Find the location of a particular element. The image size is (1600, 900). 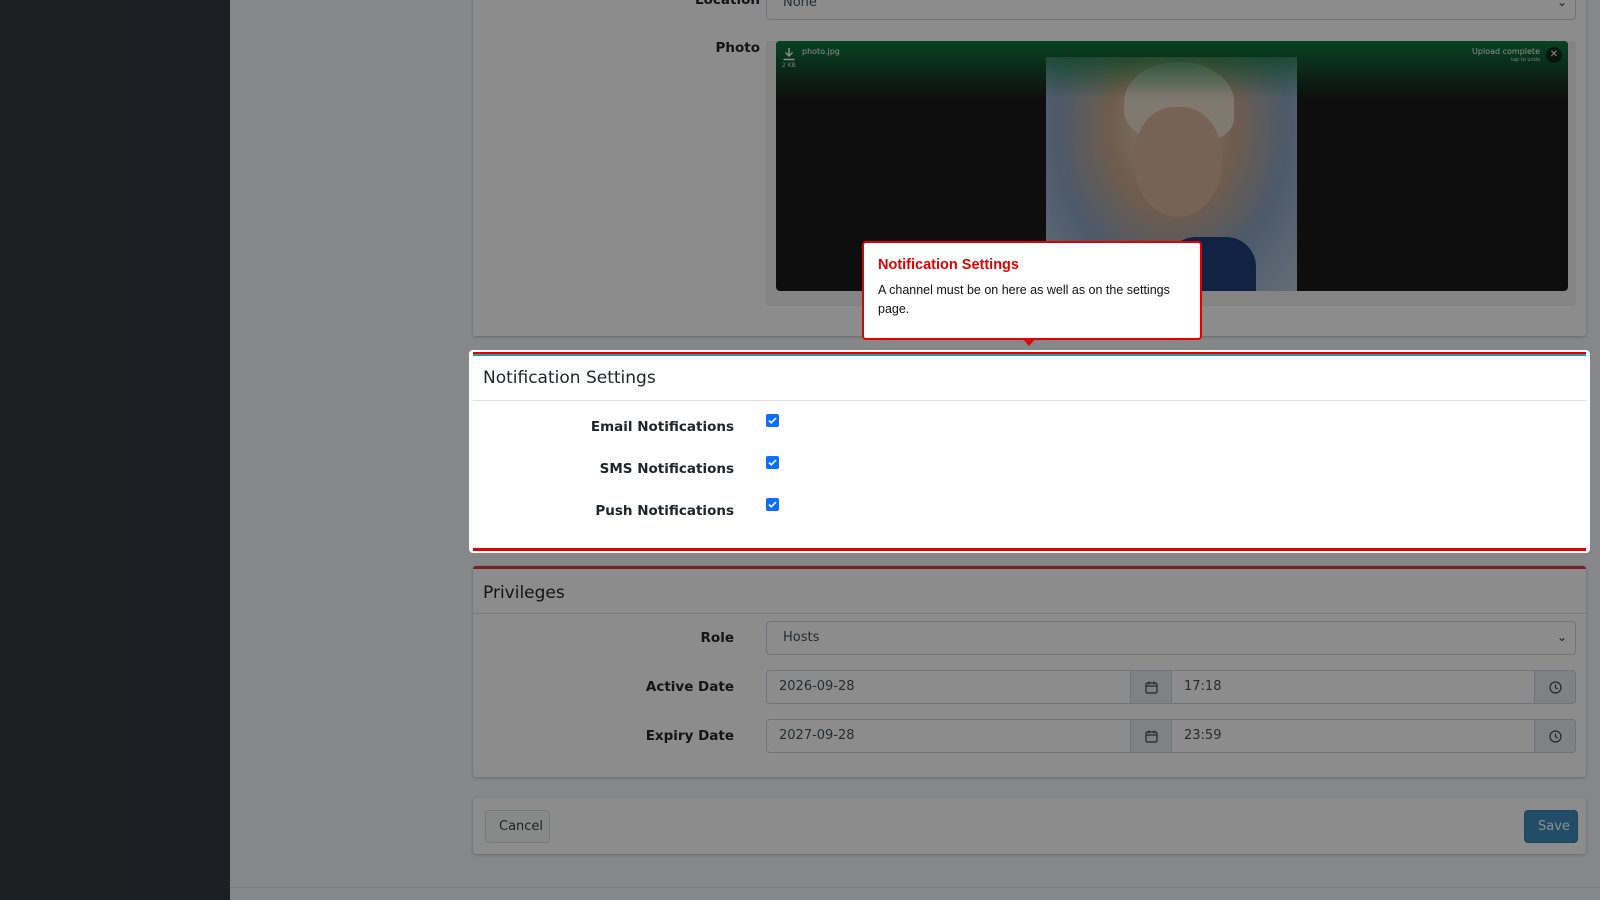

active-time-input: 17:18 is located at coordinates (1353, 687).